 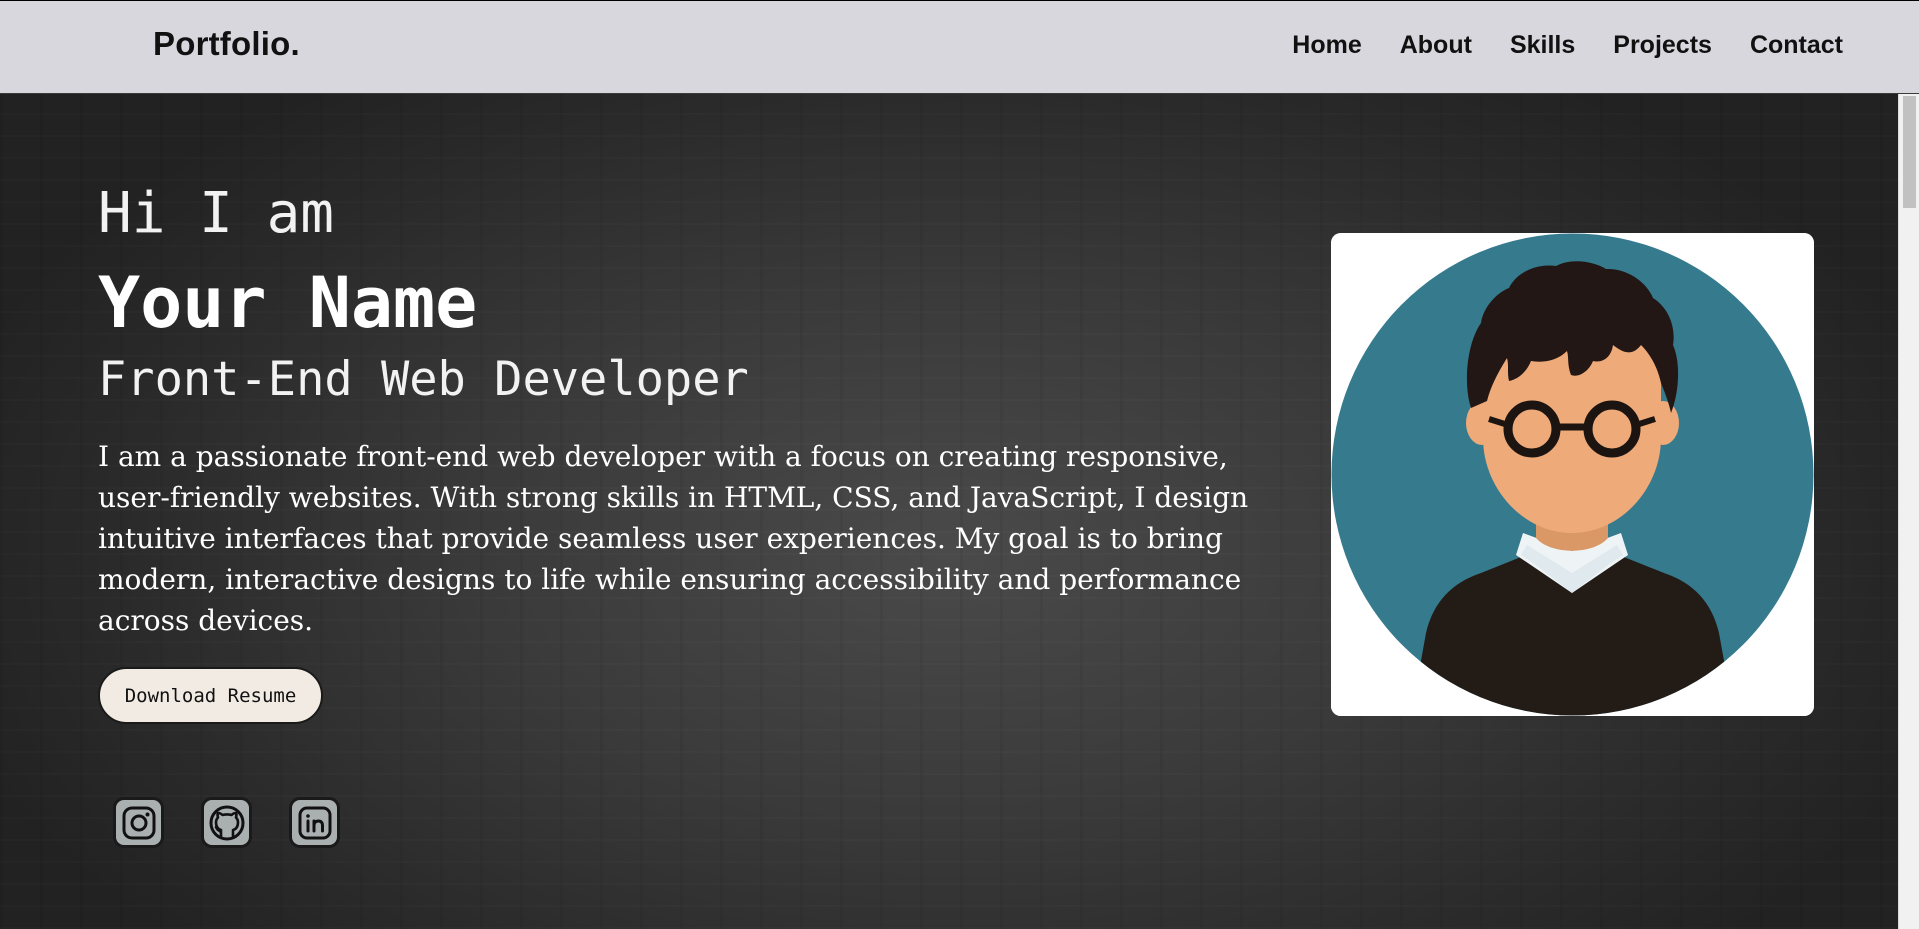 I want to click on github-link, so click(x=226, y=822).